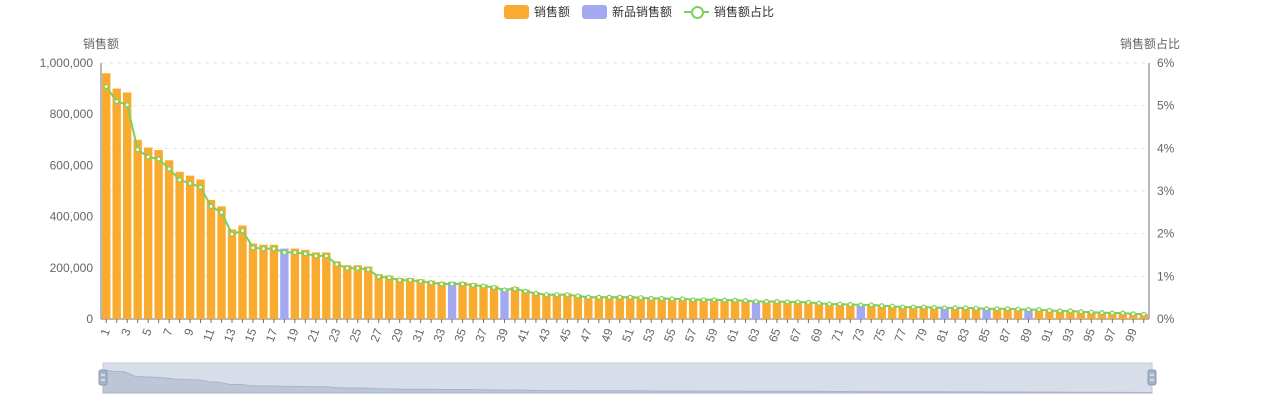 The height and width of the screenshot is (400, 1278). Describe the element at coordinates (72, 165) in the screenshot. I see `y-left-tick-label: 600,000` at that location.